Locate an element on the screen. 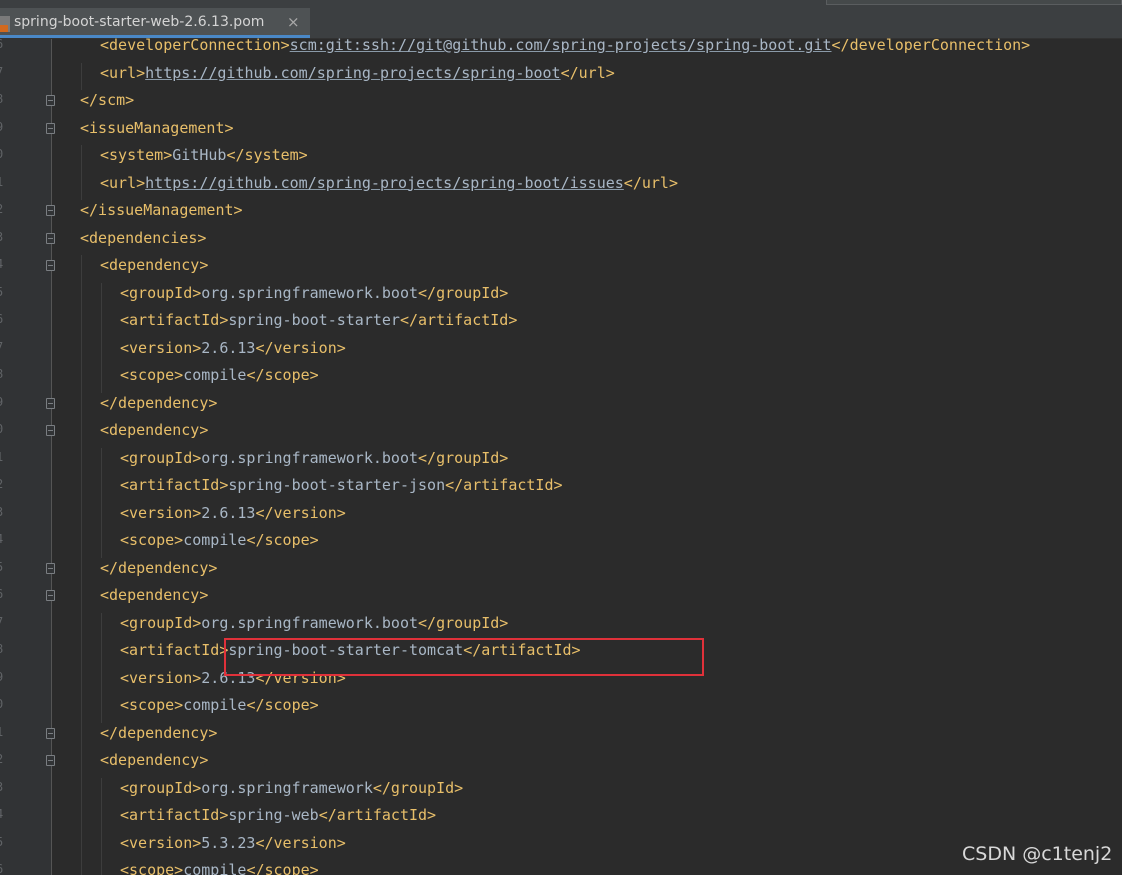 This screenshot has height=875, width=1122. xml-value: 5.3.23 is located at coordinates (228, 842).